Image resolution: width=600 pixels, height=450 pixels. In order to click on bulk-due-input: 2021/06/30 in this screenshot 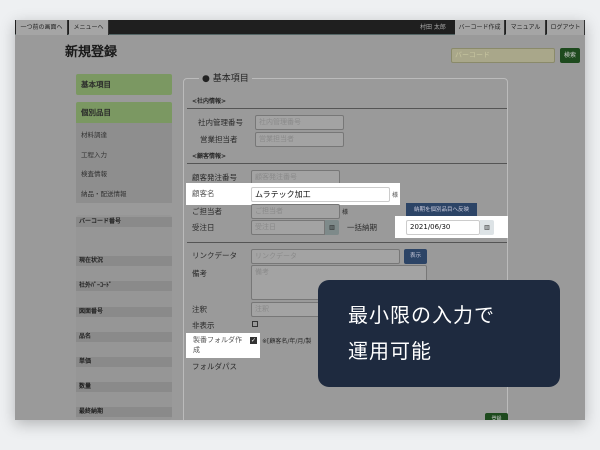, I will do `click(443, 227)`.